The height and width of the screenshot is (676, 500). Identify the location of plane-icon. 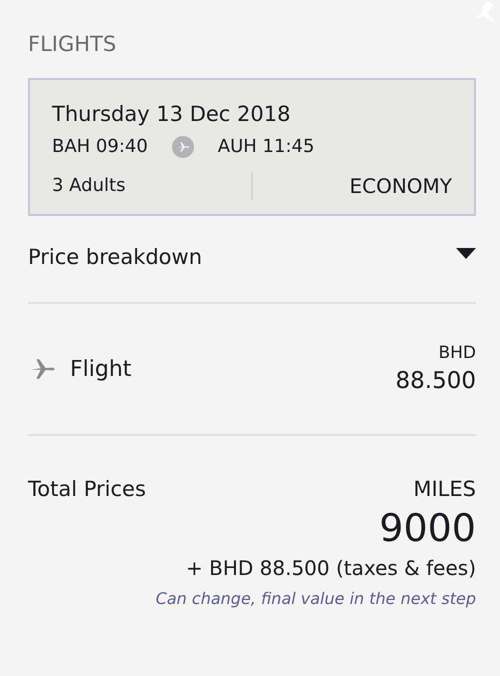
(183, 147).